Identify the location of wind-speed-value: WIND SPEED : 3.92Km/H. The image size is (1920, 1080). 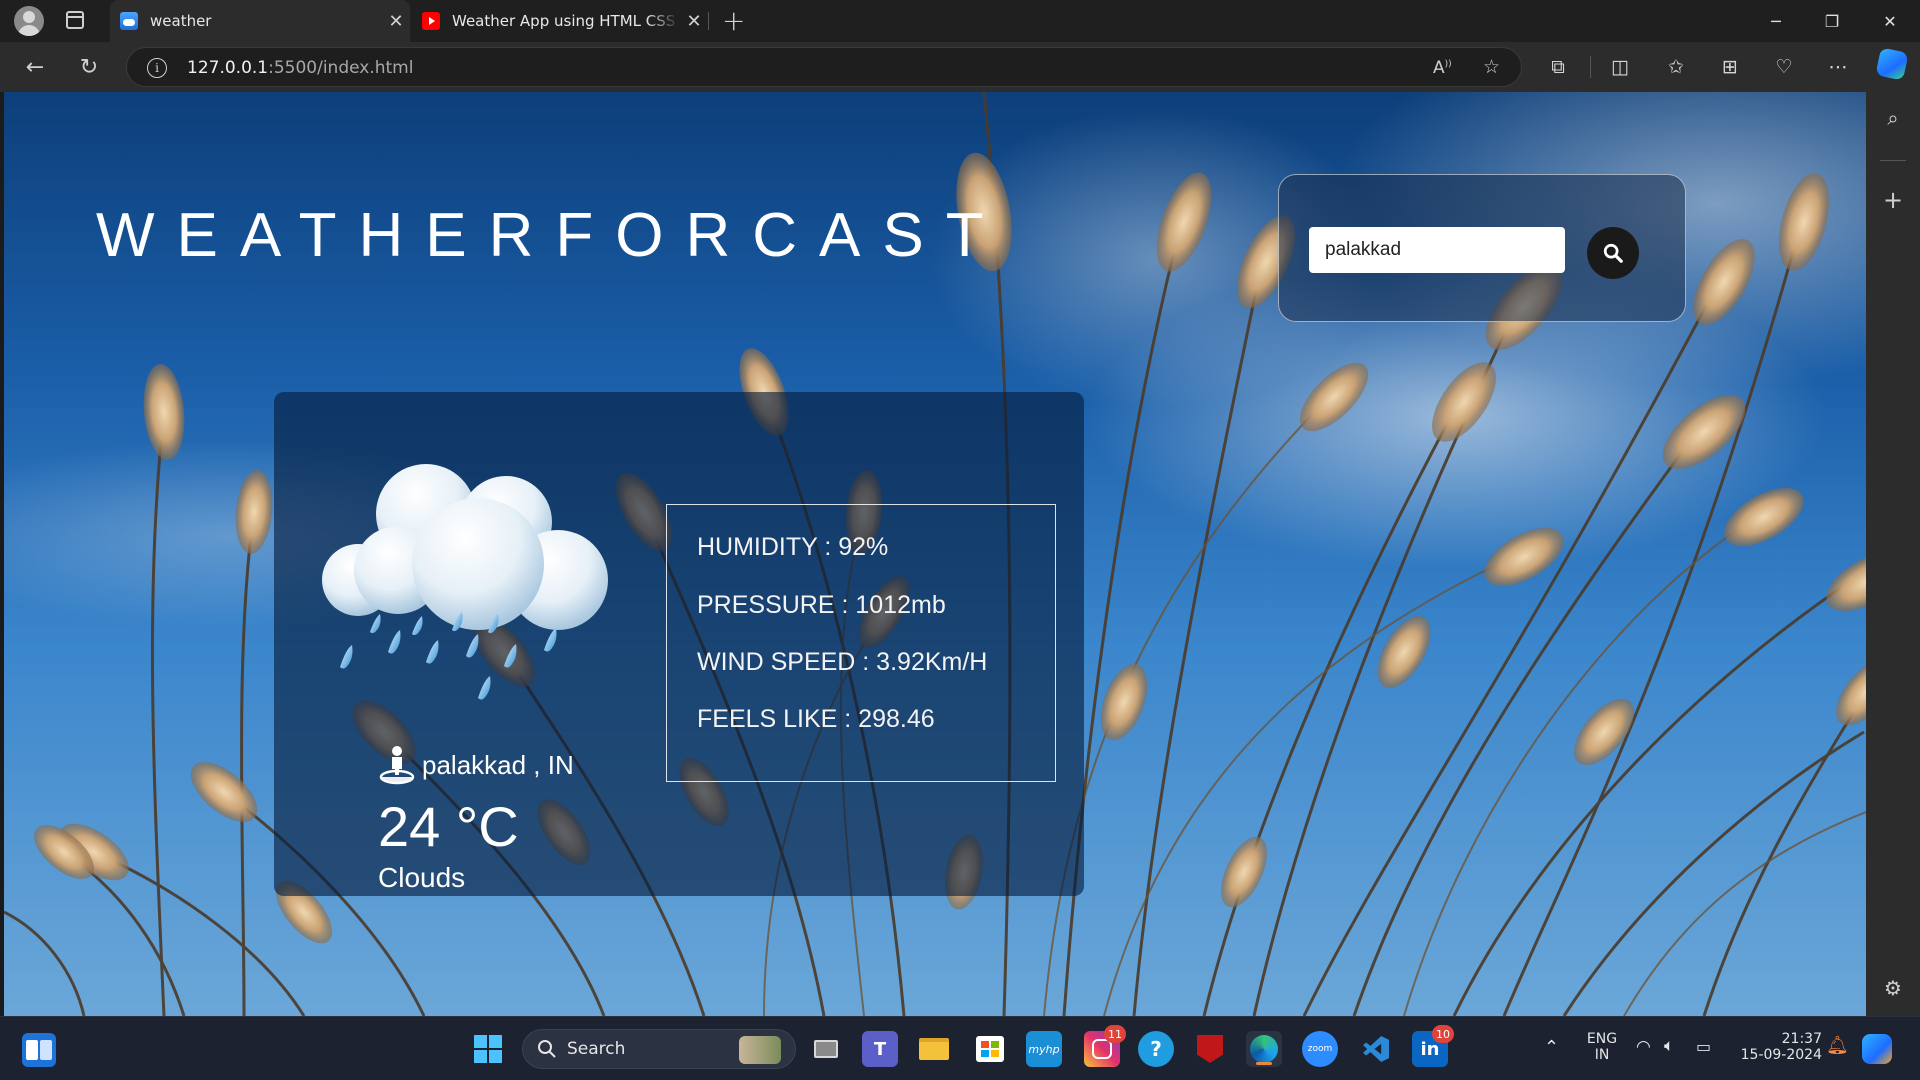
(842, 662).